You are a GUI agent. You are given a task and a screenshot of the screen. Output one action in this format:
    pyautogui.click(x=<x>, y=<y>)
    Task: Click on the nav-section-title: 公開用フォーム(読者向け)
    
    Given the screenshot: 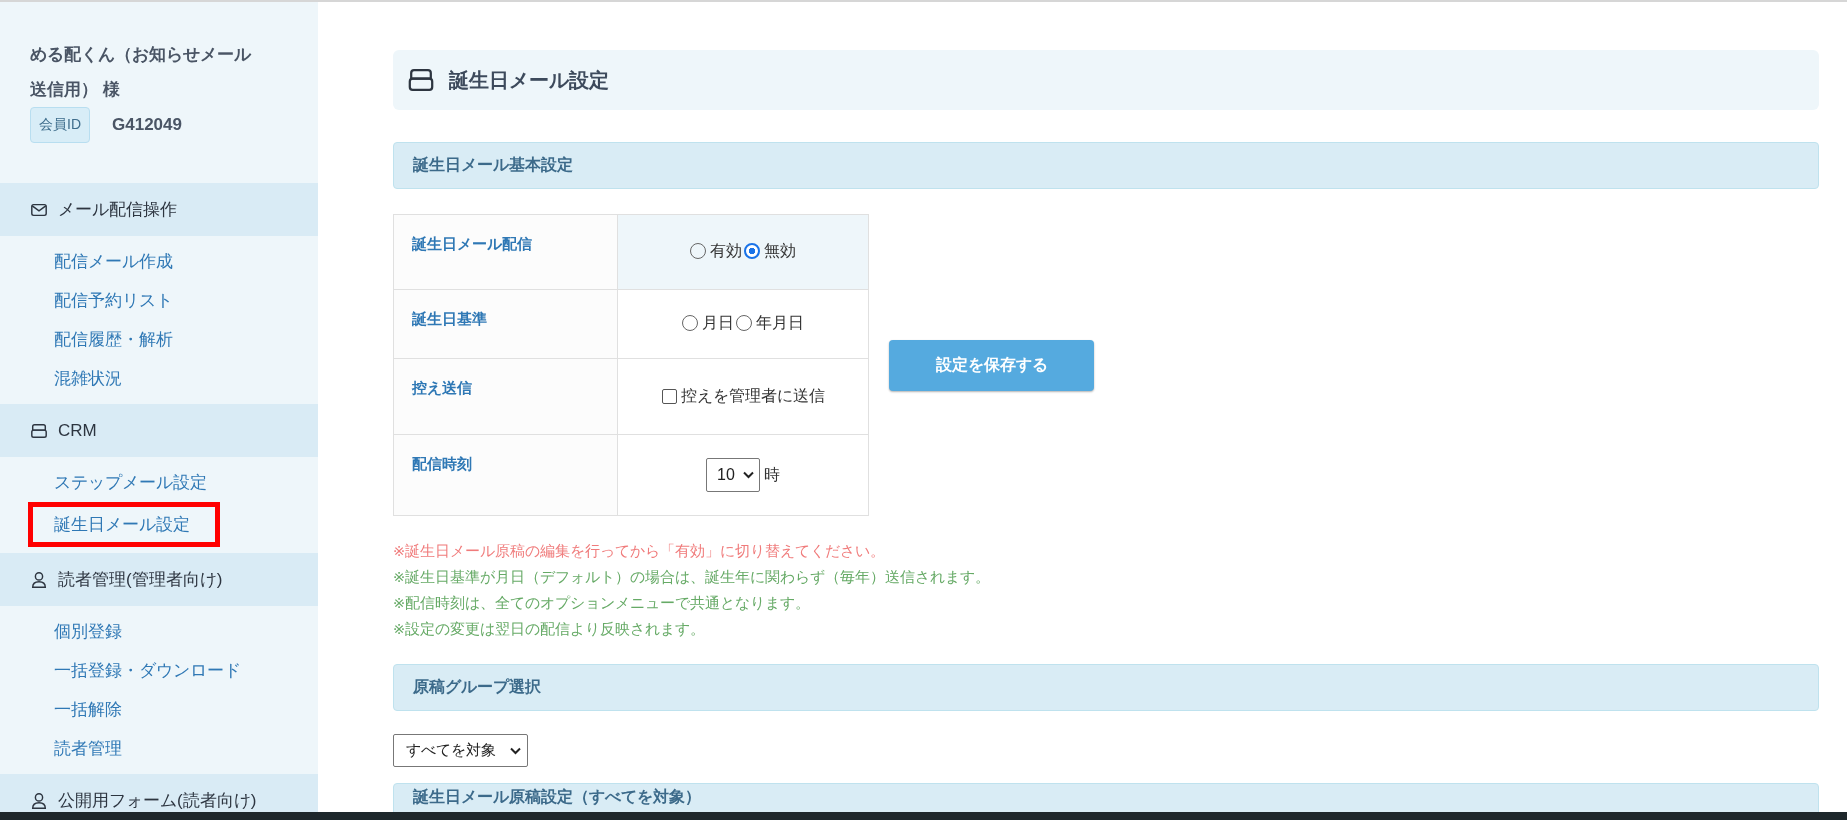 What is the action you would take?
    pyautogui.click(x=157, y=801)
    